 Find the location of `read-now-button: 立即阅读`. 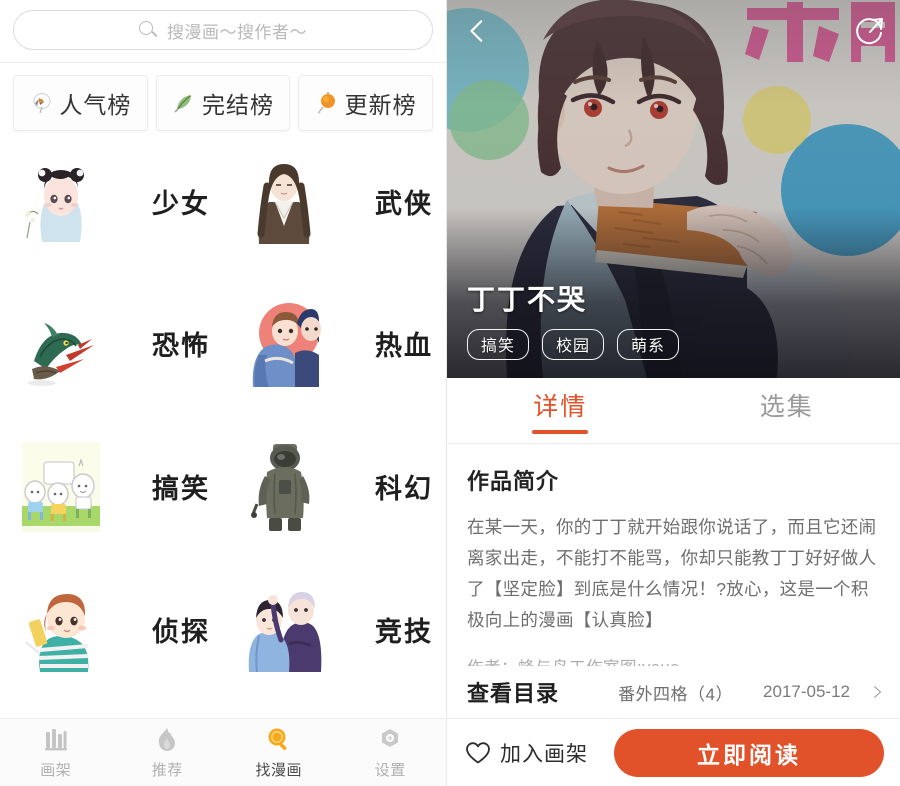

read-now-button: 立即阅读 is located at coordinates (749, 752).